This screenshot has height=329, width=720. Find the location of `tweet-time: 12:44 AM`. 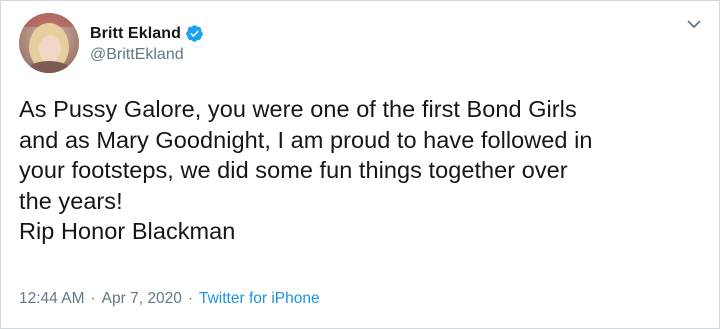

tweet-time: 12:44 AM is located at coordinates (52, 299).